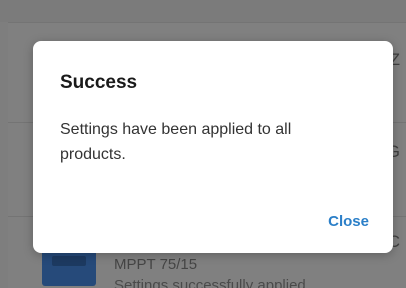 Image resolution: width=406 pixels, height=288 pixels. Describe the element at coordinates (99, 82) in the screenshot. I see `dialog-title: Success` at that location.